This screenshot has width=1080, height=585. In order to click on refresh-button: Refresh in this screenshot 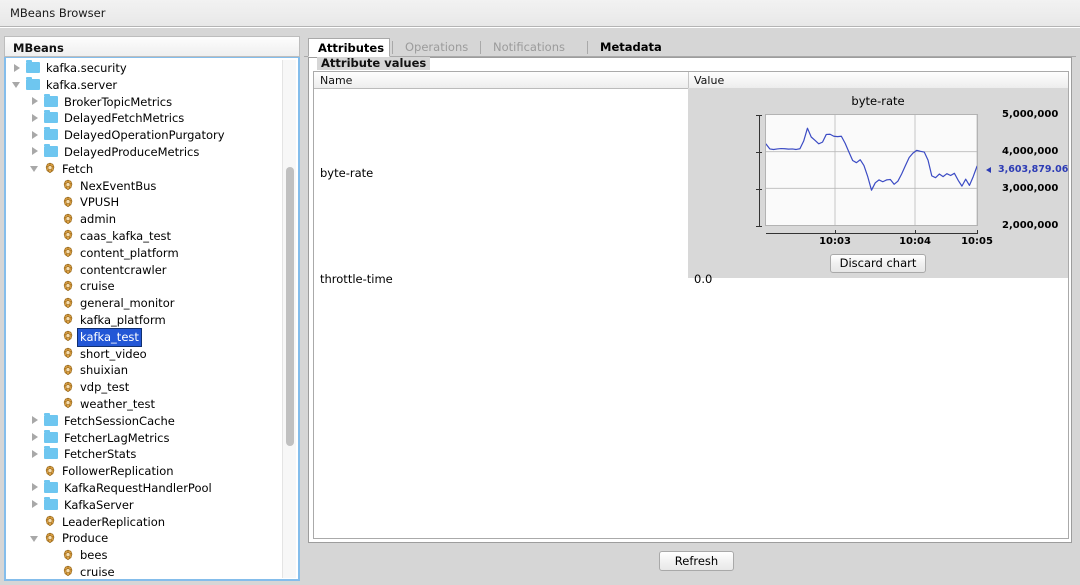, I will do `click(696, 561)`.